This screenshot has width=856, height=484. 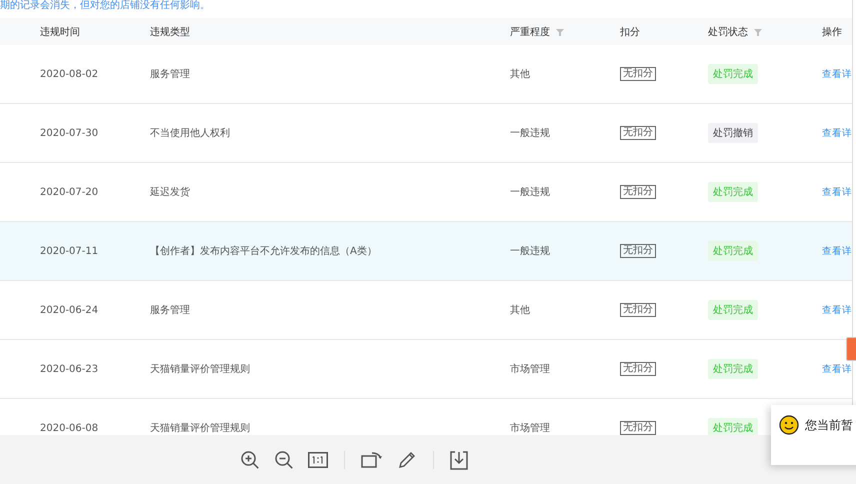 I want to click on download-icon, so click(x=459, y=460).